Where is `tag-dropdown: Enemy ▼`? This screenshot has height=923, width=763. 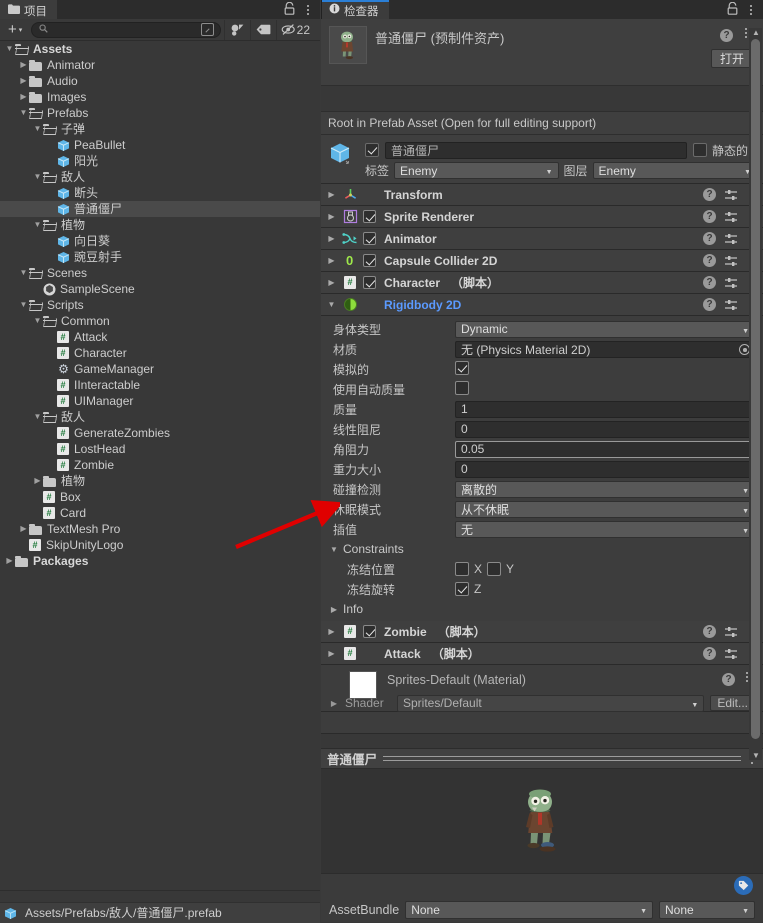
tag-dropdown: Enemy ▼ is located at coordinates (476, 170).